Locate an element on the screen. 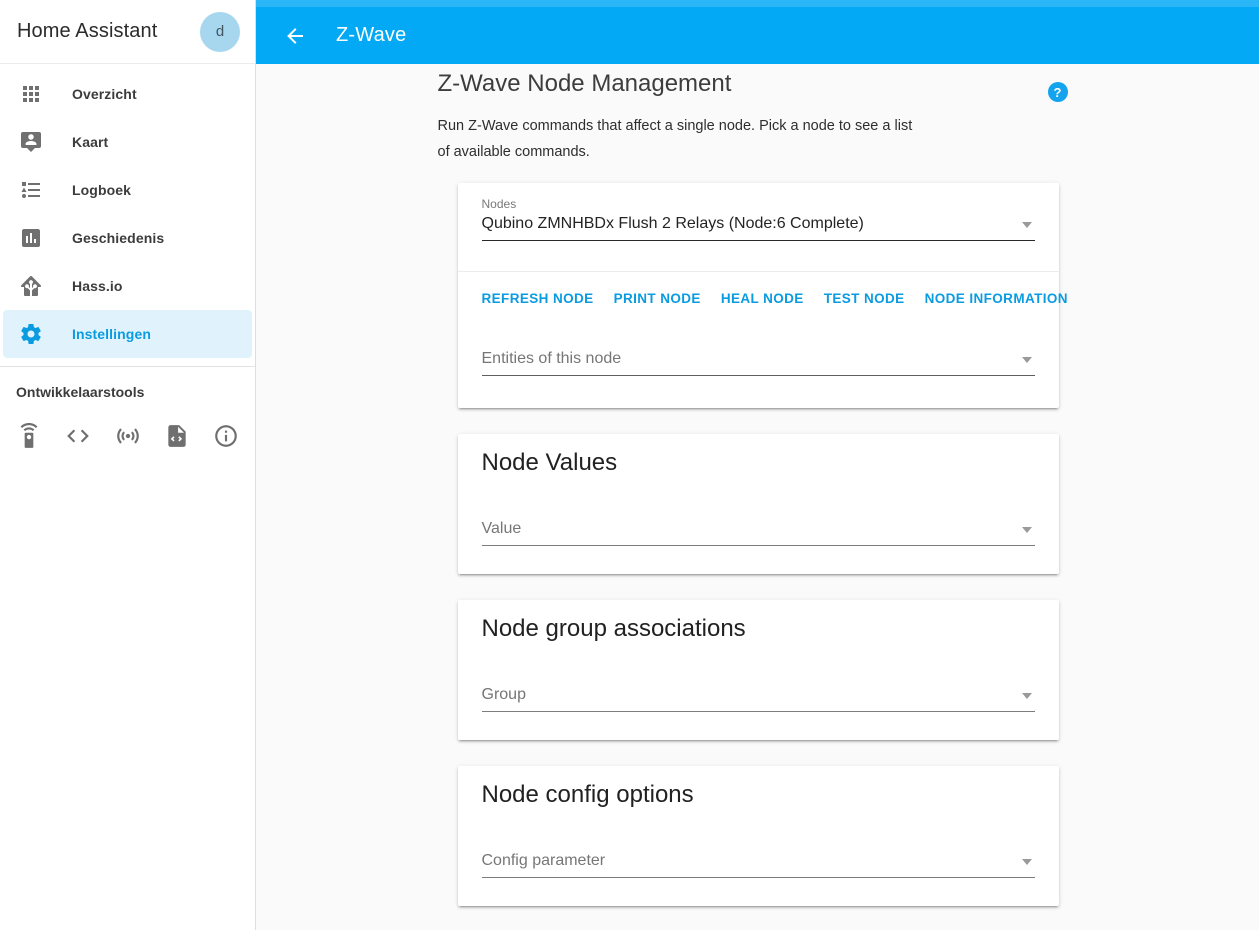 The width and height of the screenshot is (1259, 930). config-parameter-select: Config parameter is located at coordinates (758, 863).